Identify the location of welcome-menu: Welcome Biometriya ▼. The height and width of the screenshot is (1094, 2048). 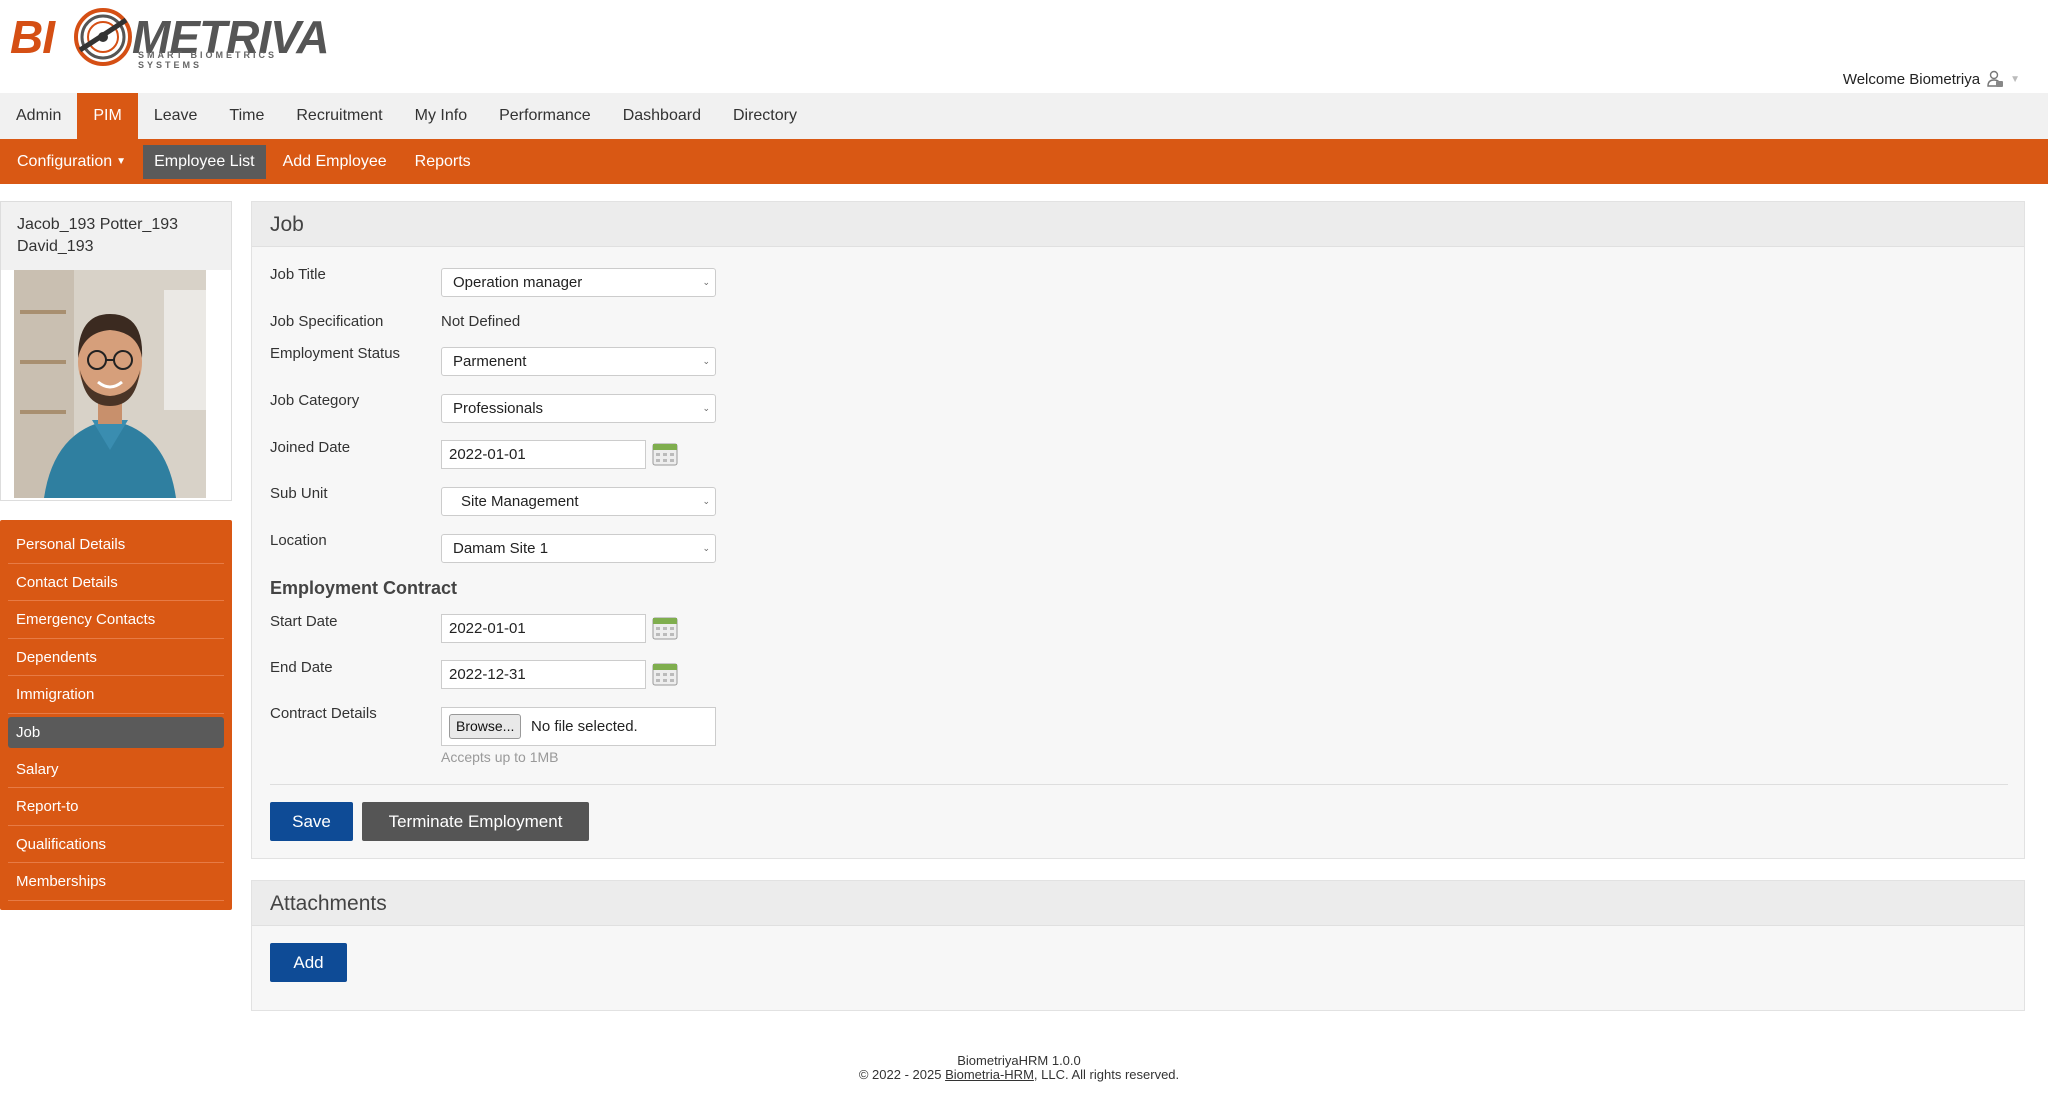
(1931, 79).